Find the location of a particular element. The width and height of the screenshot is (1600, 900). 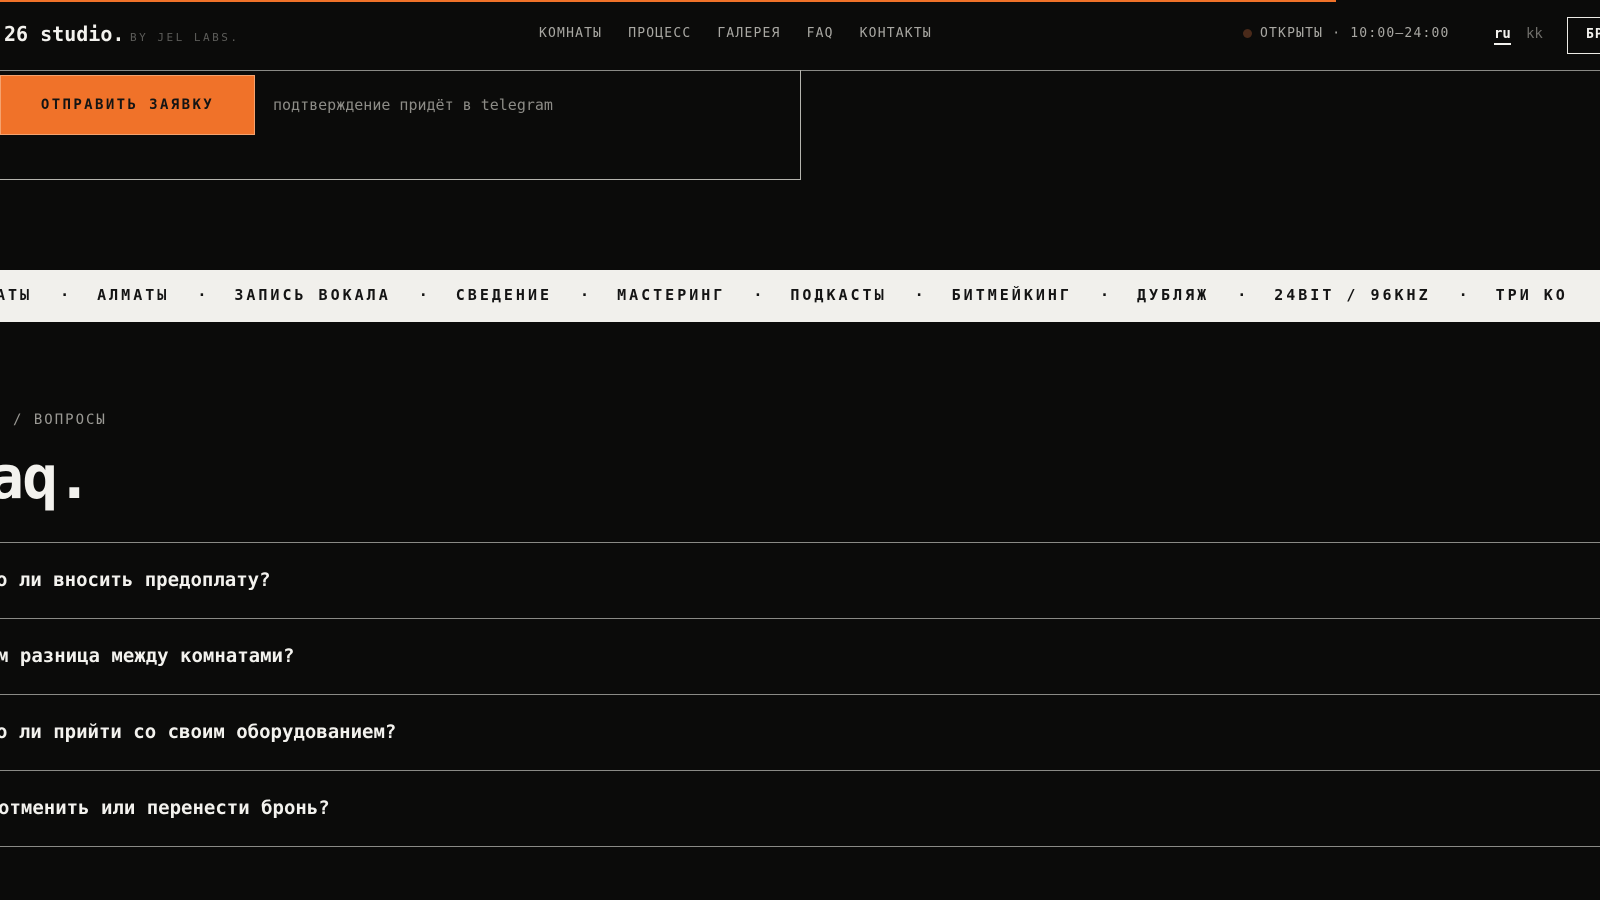

marquee-item: ПОДКАСТЫ is located at coordinates (838, 295).